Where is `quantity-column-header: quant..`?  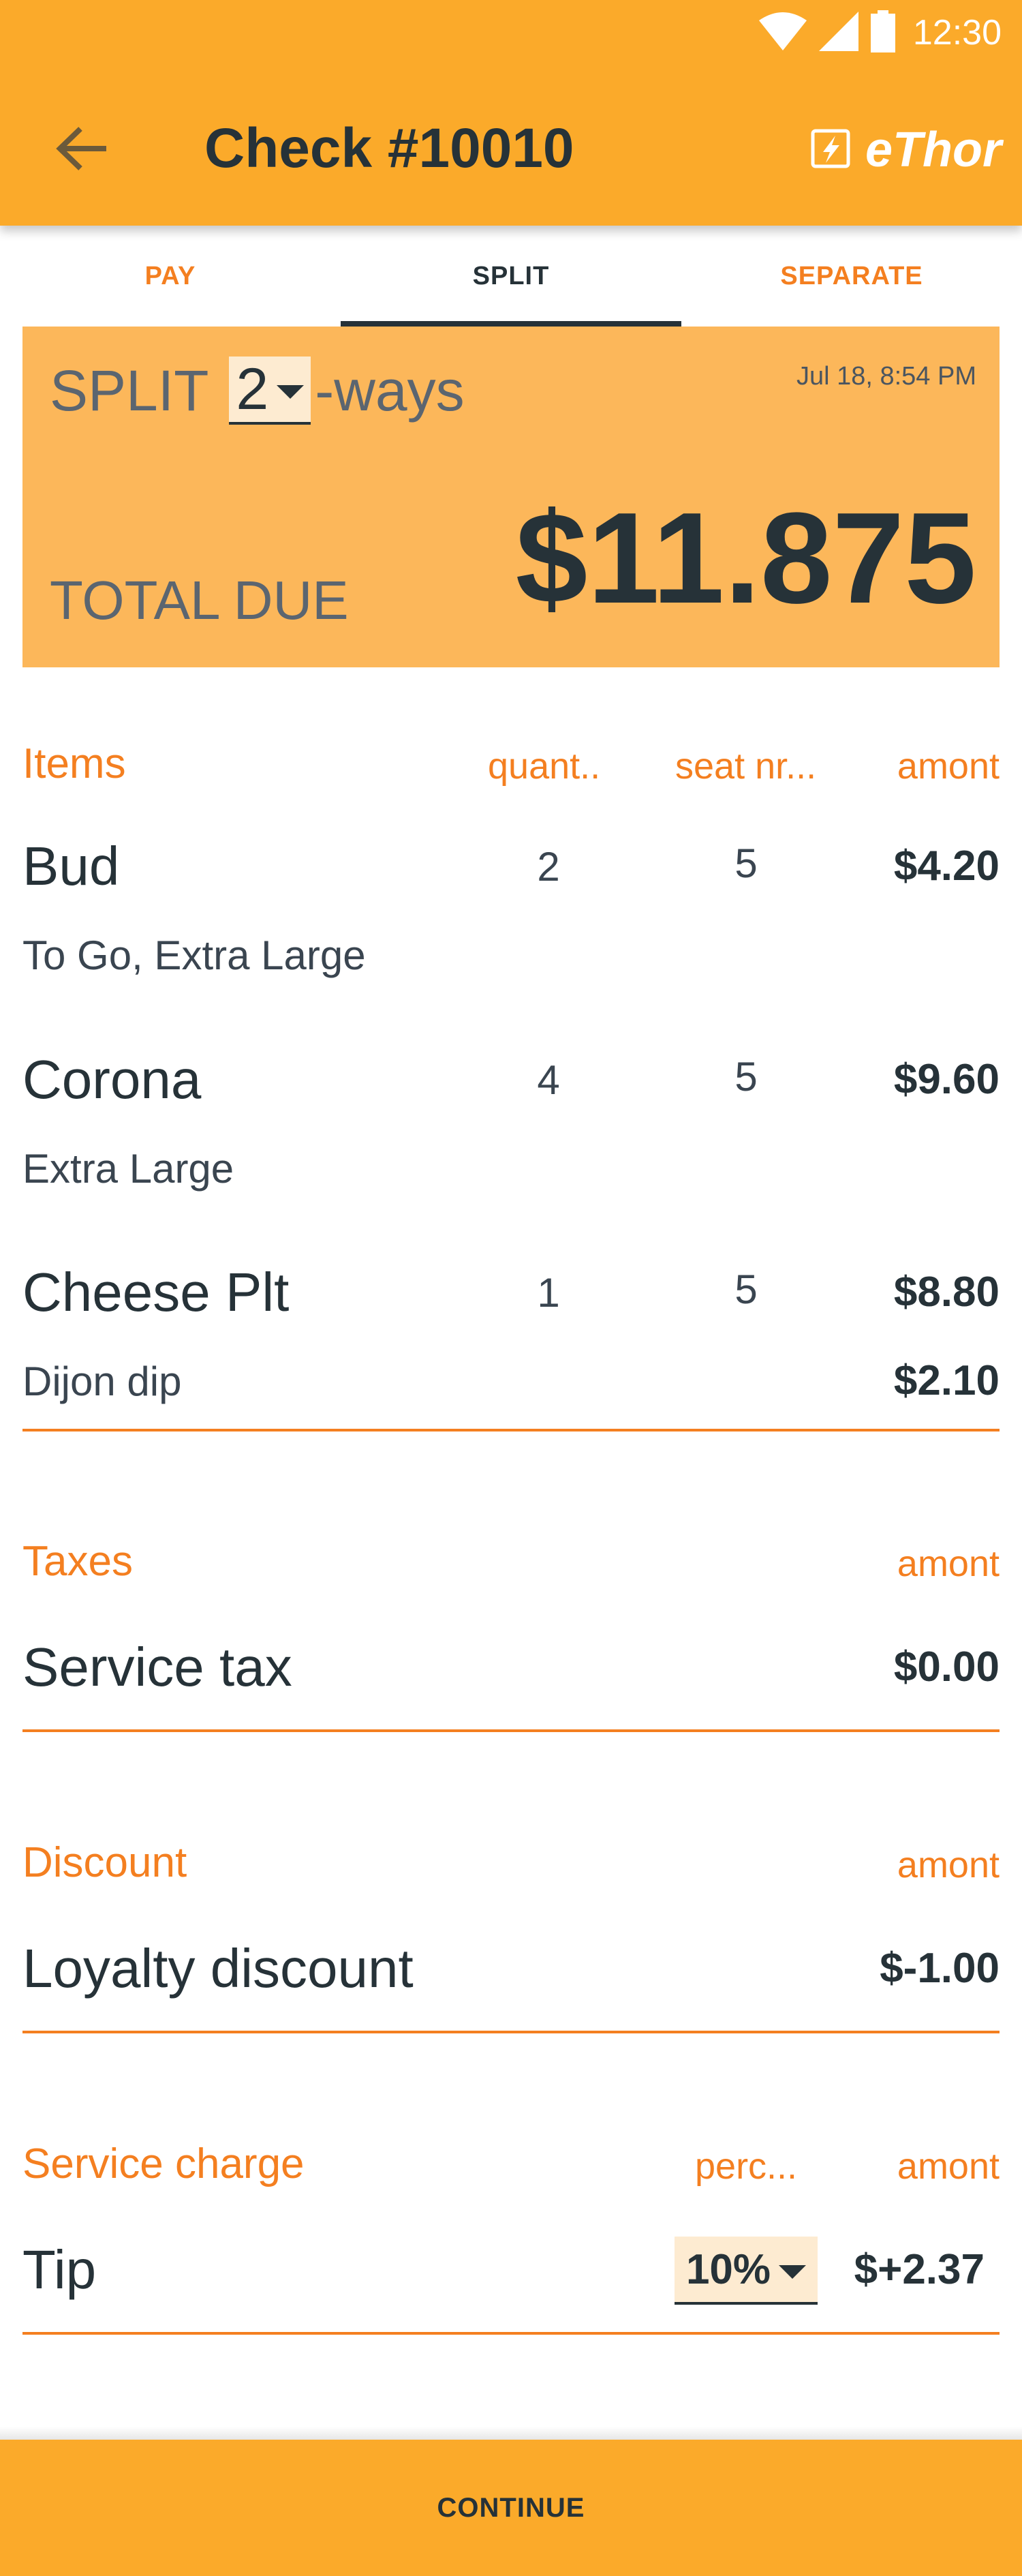
quantity-column-header: quant.. is located at coordinates (544, 766).